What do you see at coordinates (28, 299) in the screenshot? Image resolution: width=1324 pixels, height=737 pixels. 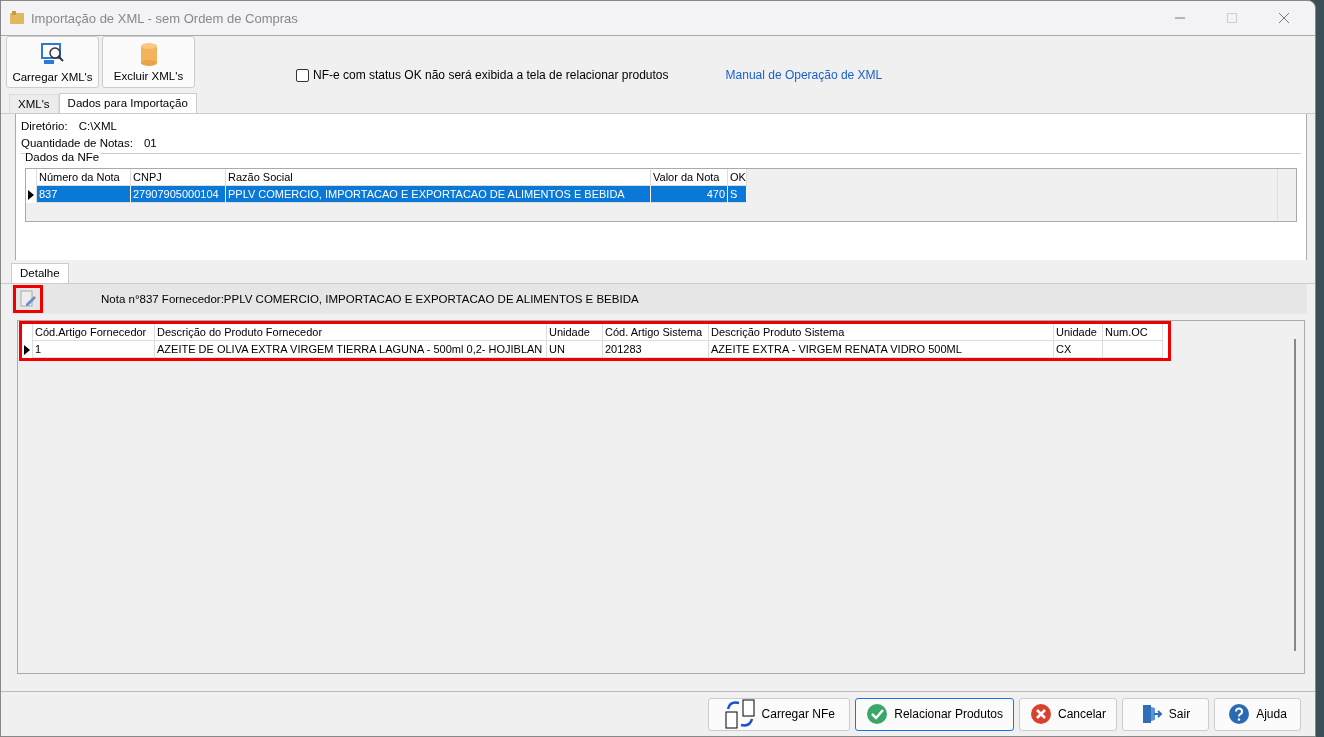 I see `edit-document-icon` at bounding box center [28, 299].